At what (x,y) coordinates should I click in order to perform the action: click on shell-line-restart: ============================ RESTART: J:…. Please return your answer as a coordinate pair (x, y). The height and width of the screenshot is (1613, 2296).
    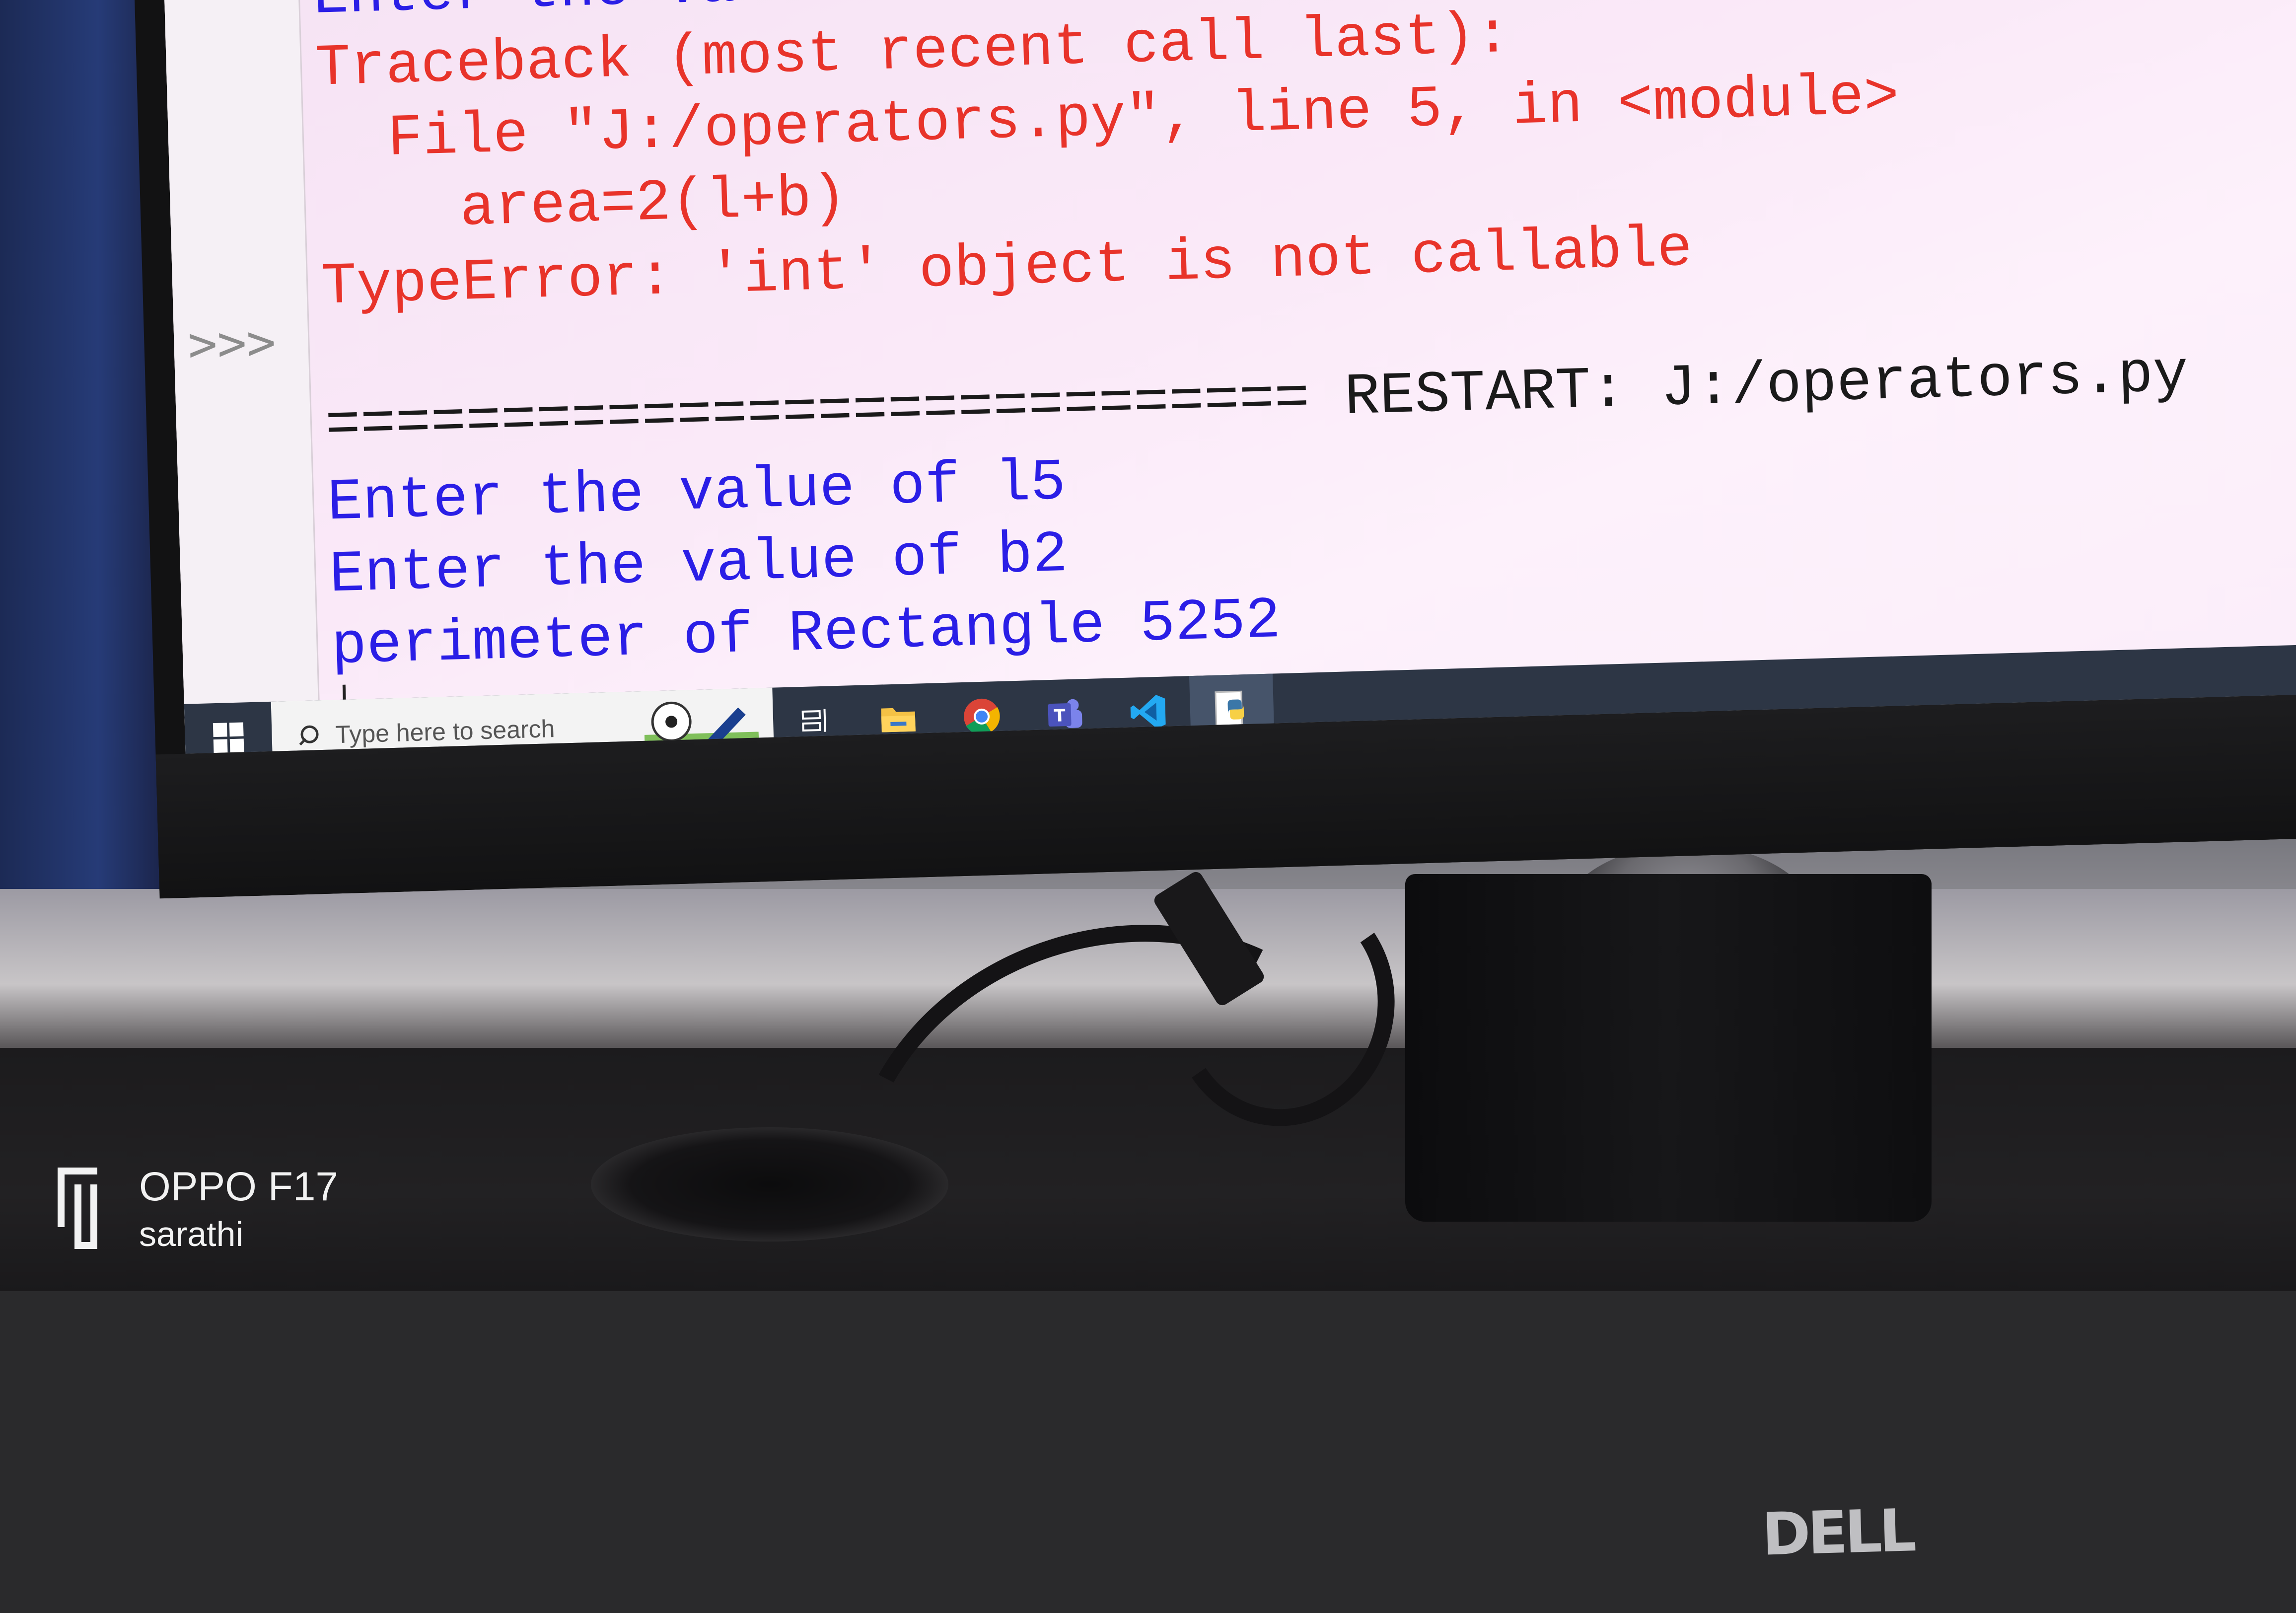
    Looking at the image, I should click on (1256, 400).